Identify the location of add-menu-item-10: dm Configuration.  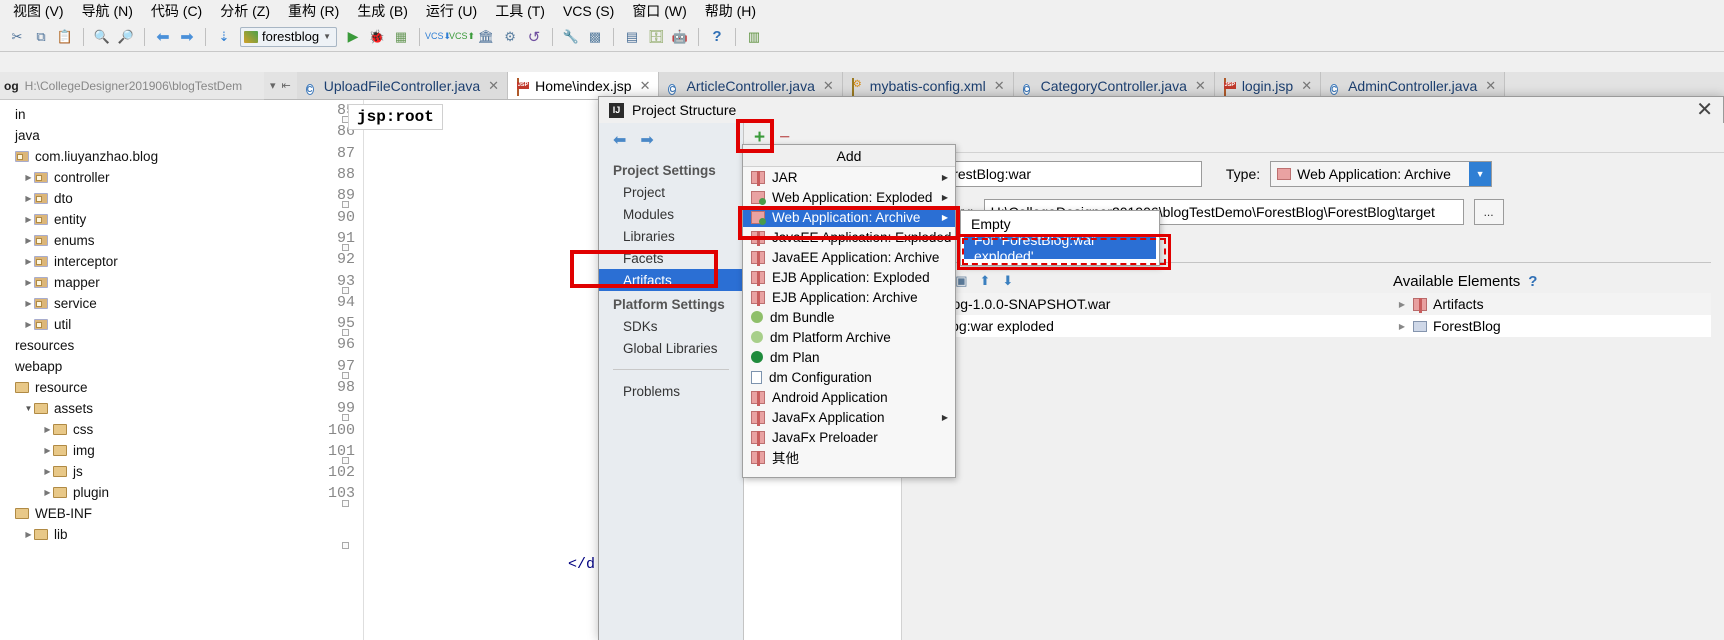
(849, 377).